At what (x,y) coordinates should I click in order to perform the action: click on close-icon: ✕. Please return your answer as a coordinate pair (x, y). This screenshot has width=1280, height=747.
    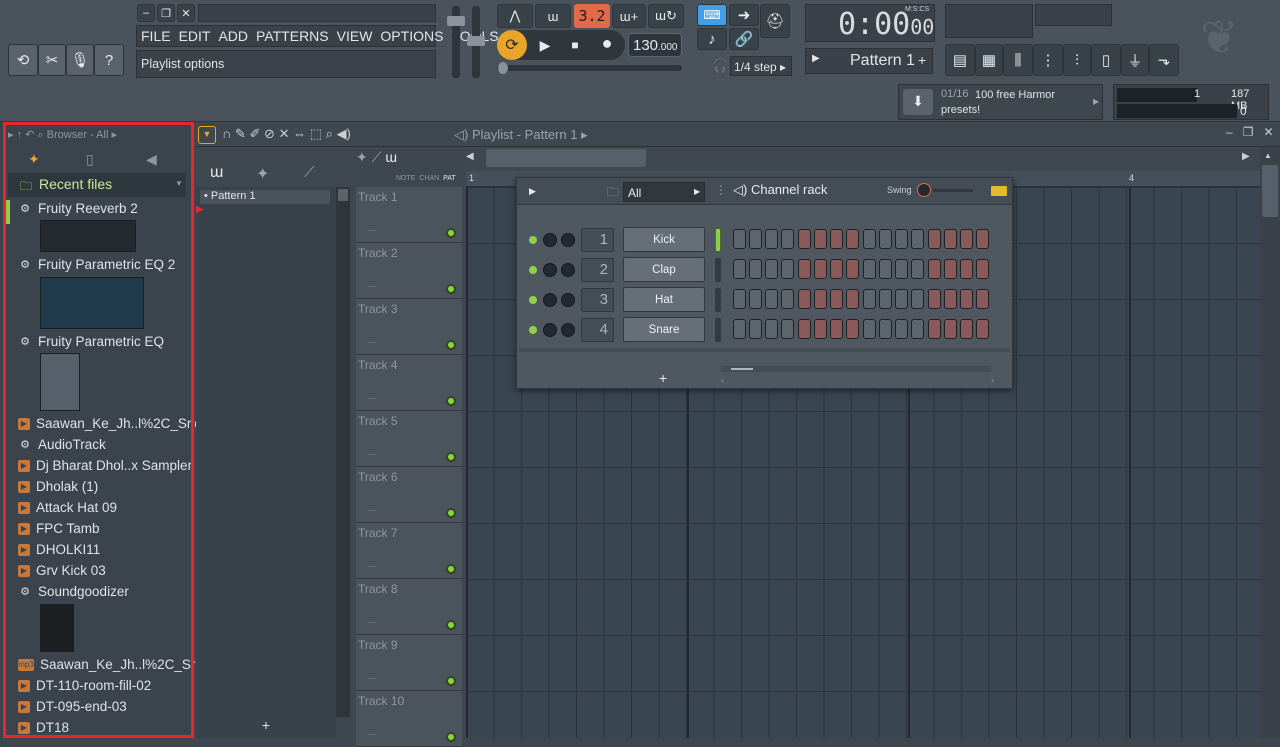
    Looking at the image, I should click on (186, 13).